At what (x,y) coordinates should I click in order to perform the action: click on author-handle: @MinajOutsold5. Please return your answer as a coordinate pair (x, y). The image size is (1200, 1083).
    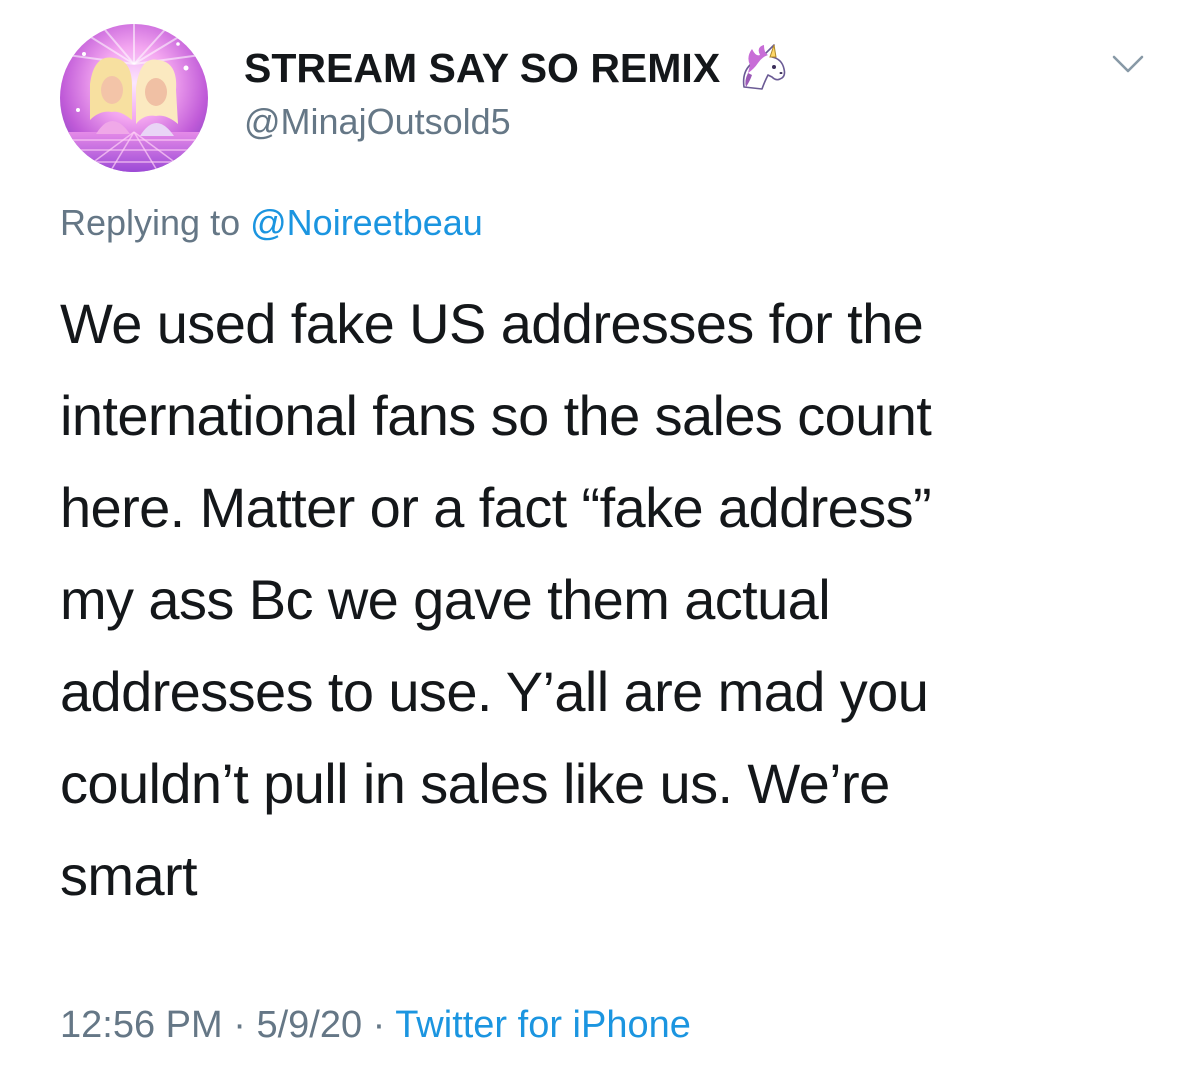
    Looking at the image, I should click on (377, 122).